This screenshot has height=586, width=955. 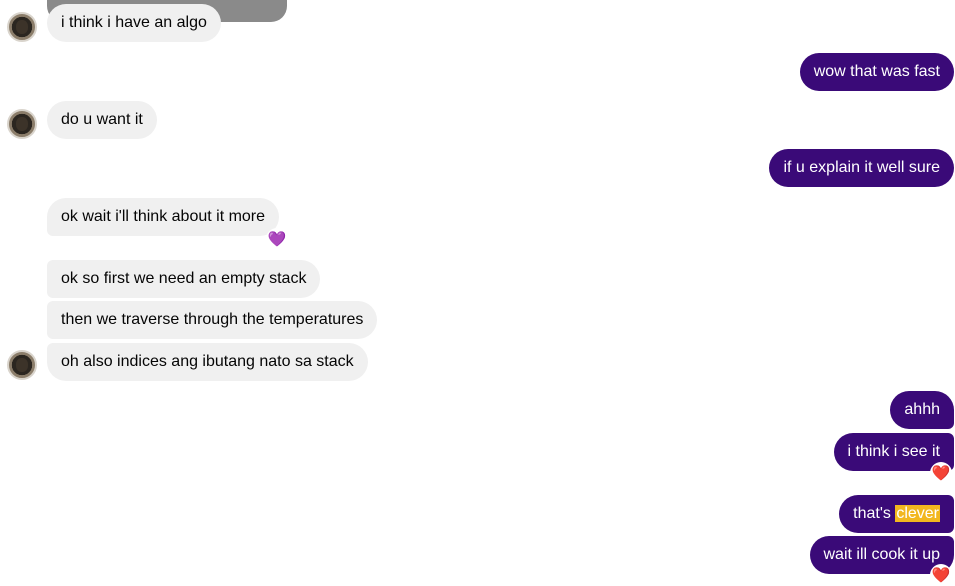 I want to click on incoming-message: do u want it, so click(x=102, y=120).